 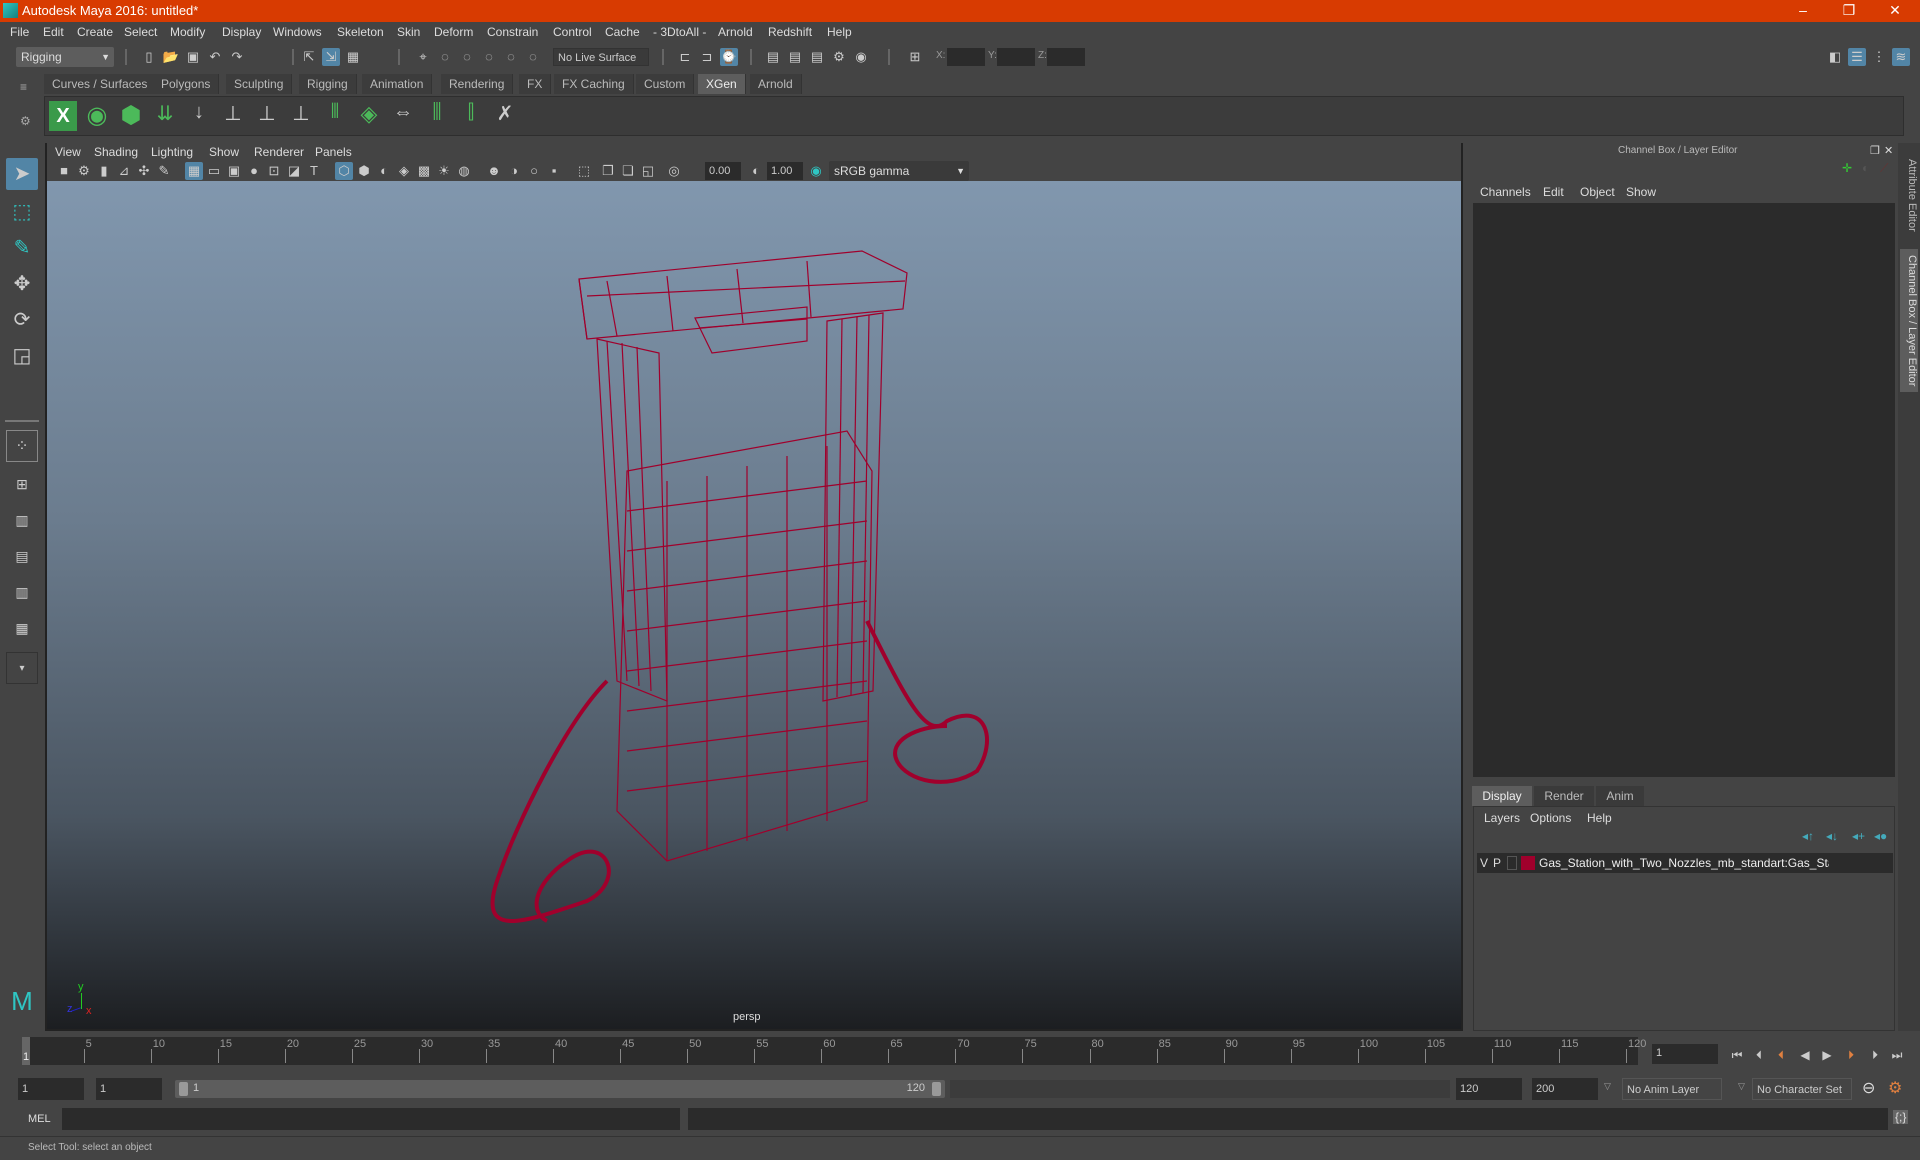 I want to click on exposure-icon: ◎, so click(x=674, y=171).